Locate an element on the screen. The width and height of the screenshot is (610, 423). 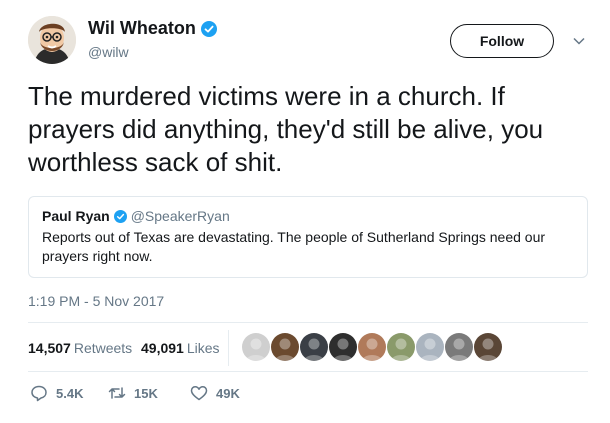
retweet-icon is located at coordinates (117, 393).